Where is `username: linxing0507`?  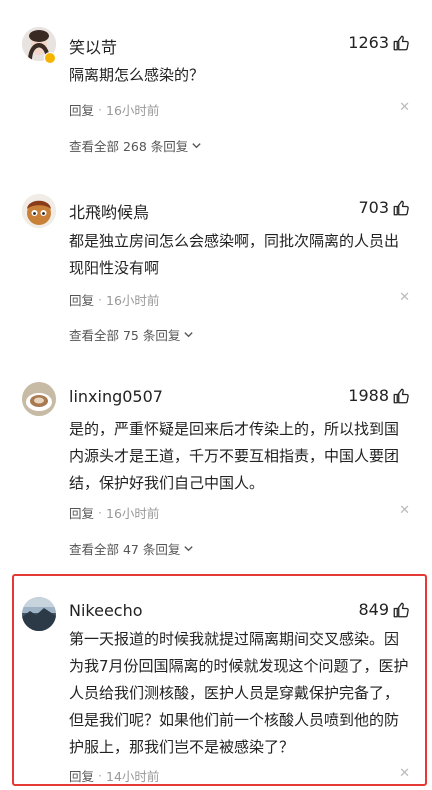 username: linxing0507 is located at coordinates (116, 396).